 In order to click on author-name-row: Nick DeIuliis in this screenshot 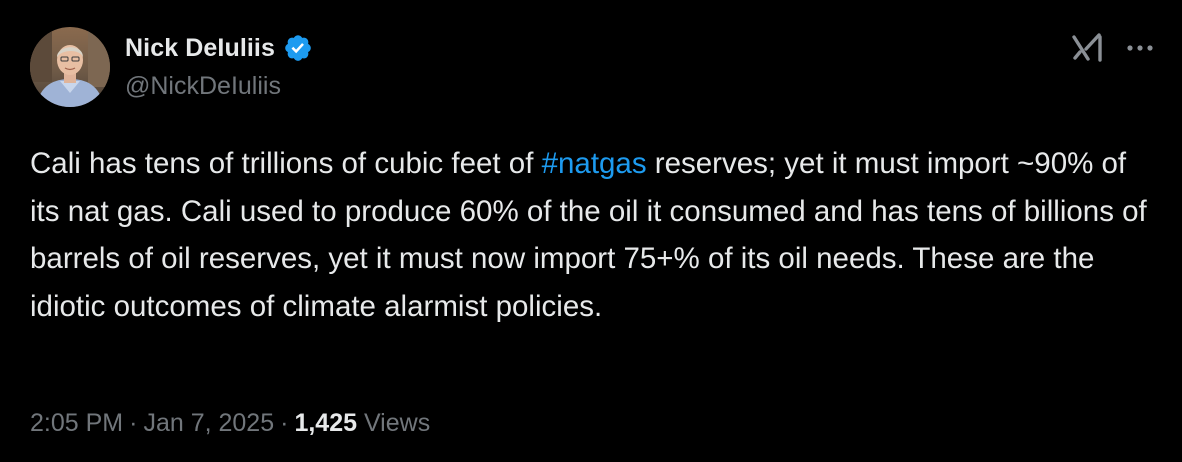, I will do `click(219, 48)`.